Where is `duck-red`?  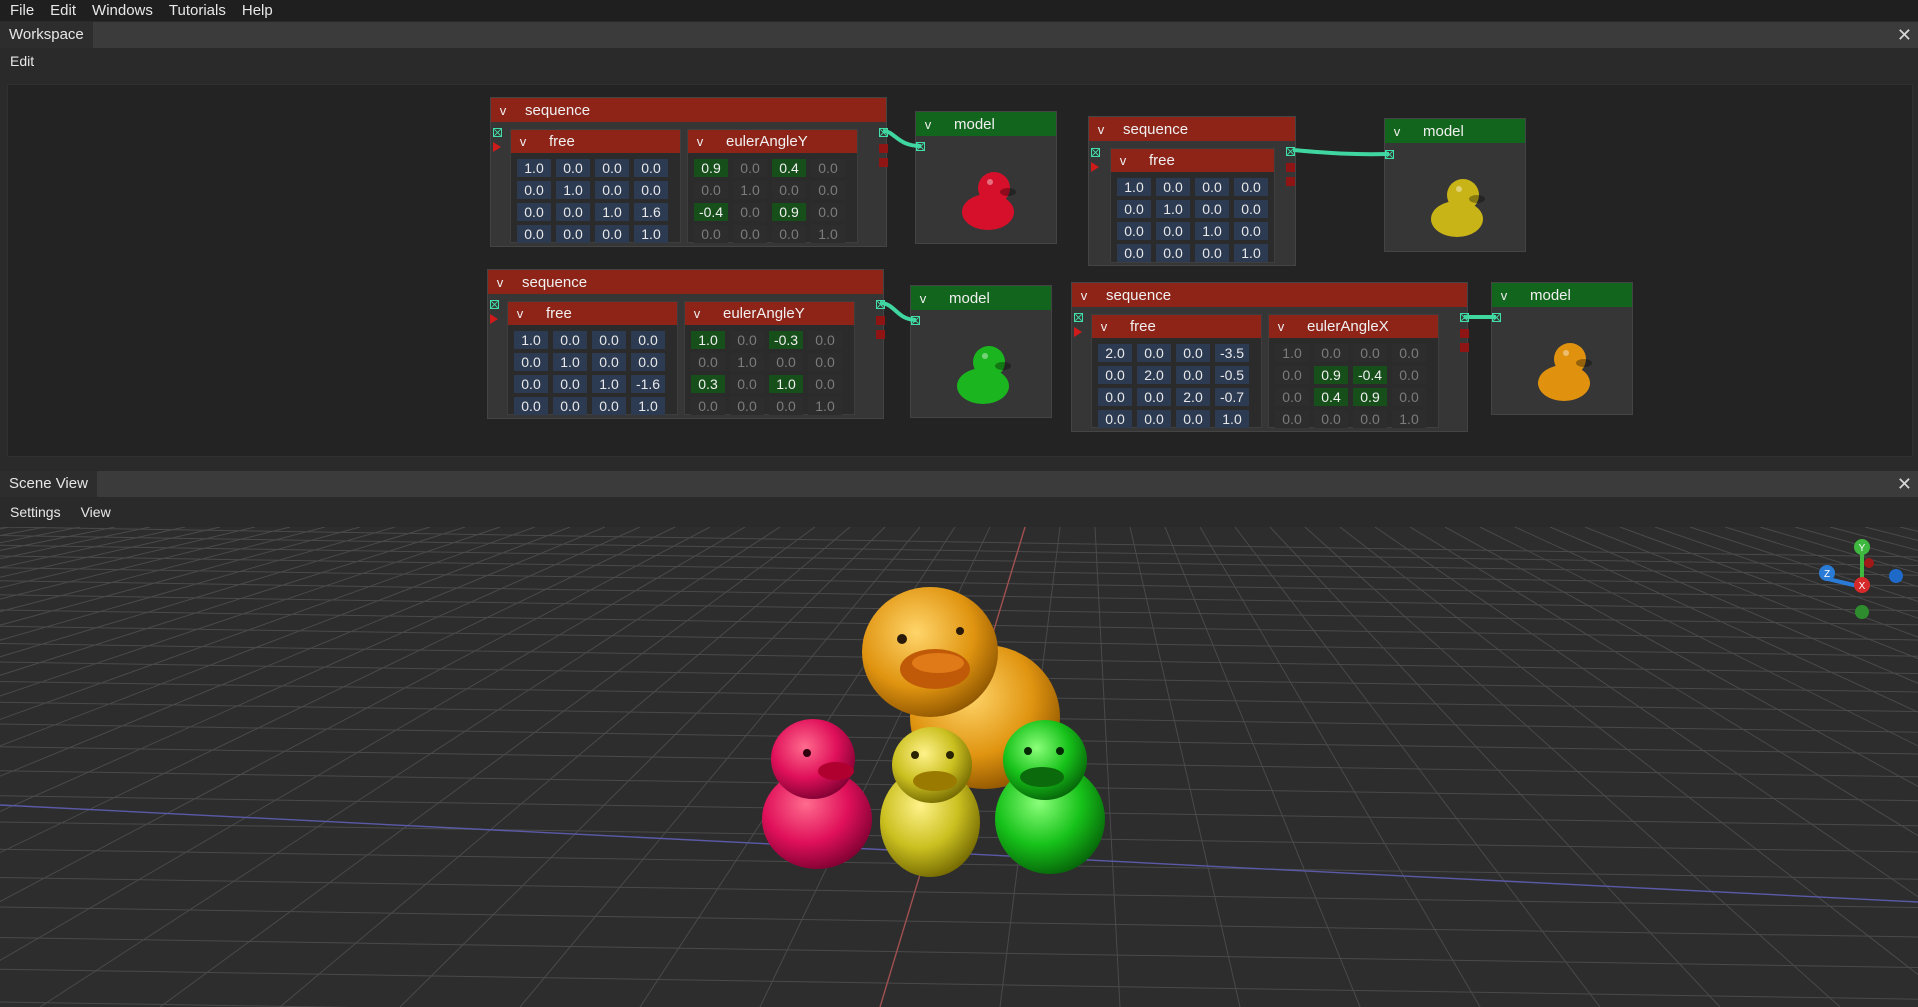 duck-red is located at coordinates (817, 794).